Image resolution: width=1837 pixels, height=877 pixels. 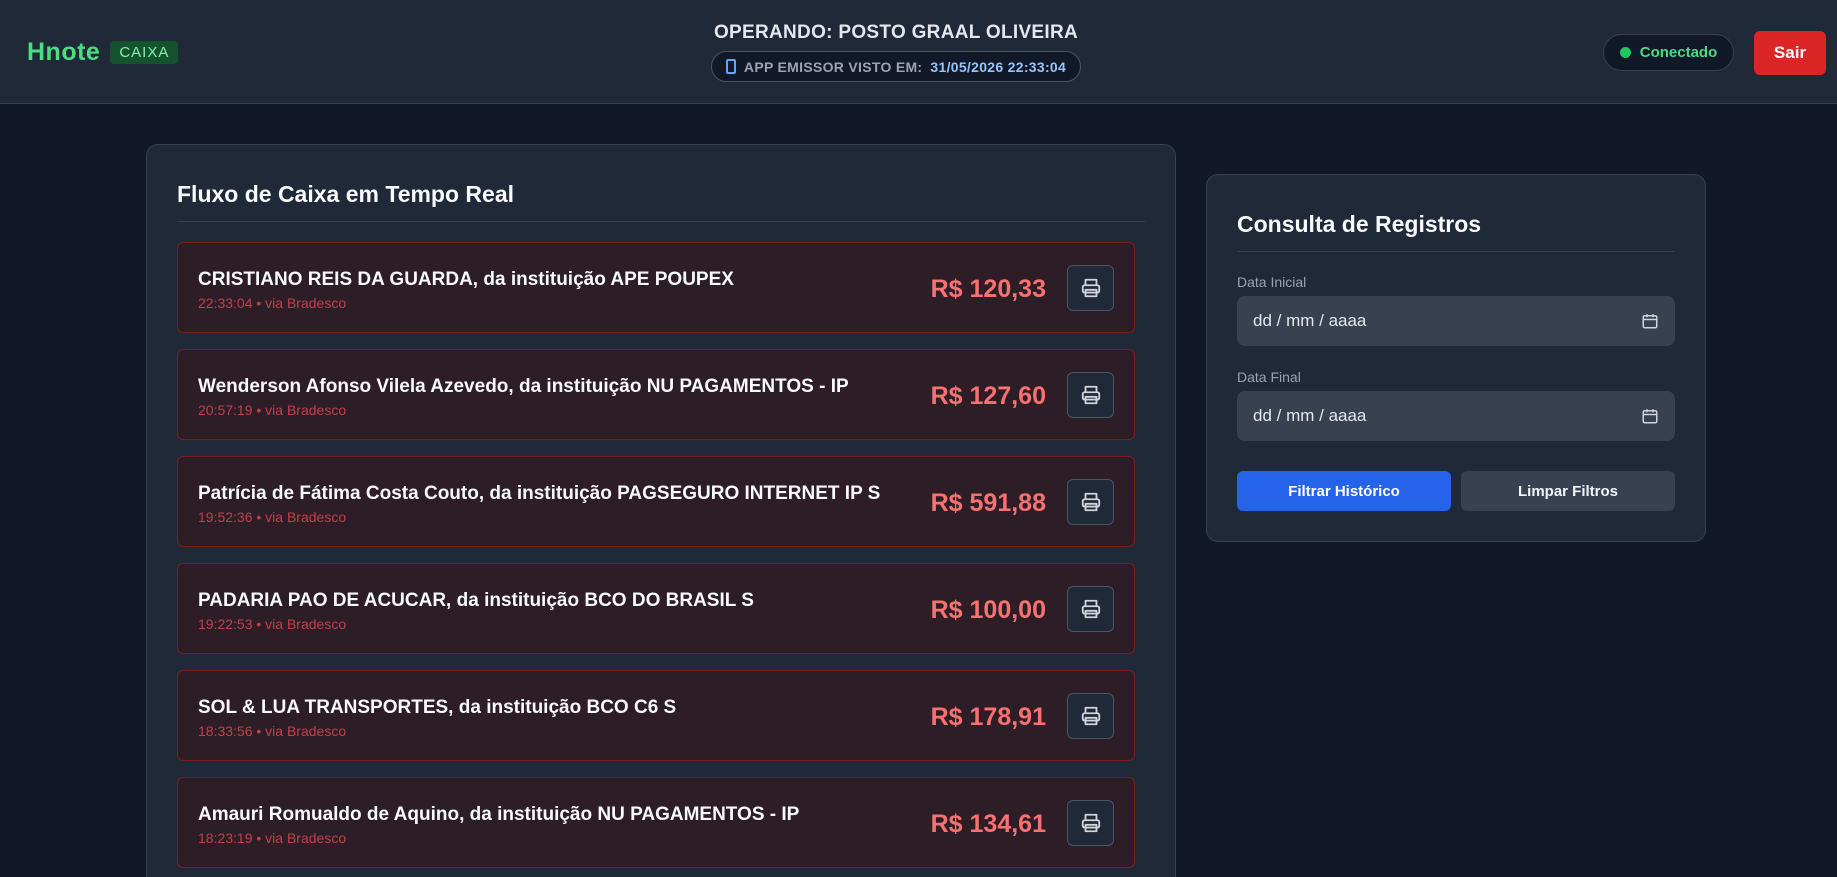 What do you see at coordinates (896, 32) in the screenshot?
I see `operating-station: OPERANDO: POSTO GRAAL OLIVEIRA` at bounding box center [896, 32].